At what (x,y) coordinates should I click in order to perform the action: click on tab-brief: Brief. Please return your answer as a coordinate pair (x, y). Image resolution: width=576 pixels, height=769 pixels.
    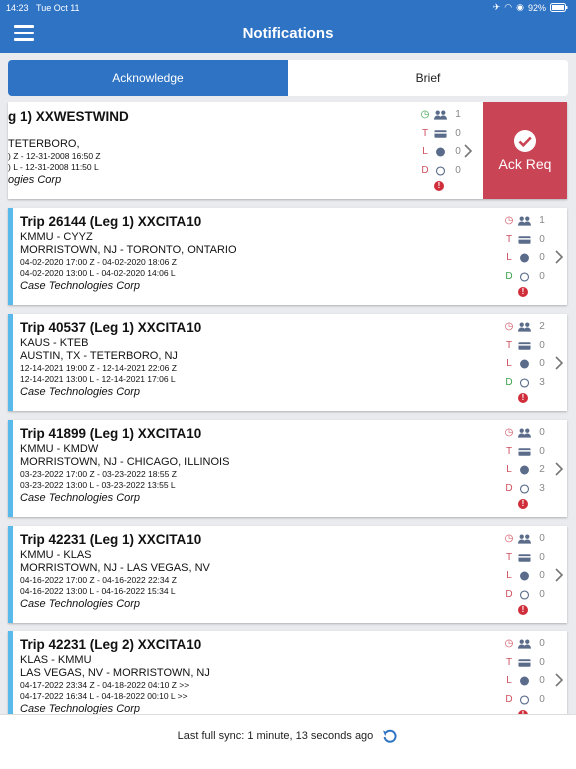
    Looking at the image, I should click on (428, 78).